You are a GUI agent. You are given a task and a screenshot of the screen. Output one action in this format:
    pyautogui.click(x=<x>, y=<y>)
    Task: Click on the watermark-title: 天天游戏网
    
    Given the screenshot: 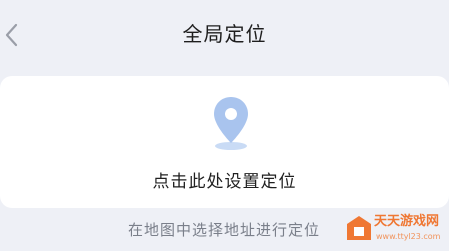 What is the action you would take?
    pyautogui.click(x=407, y=221)
    